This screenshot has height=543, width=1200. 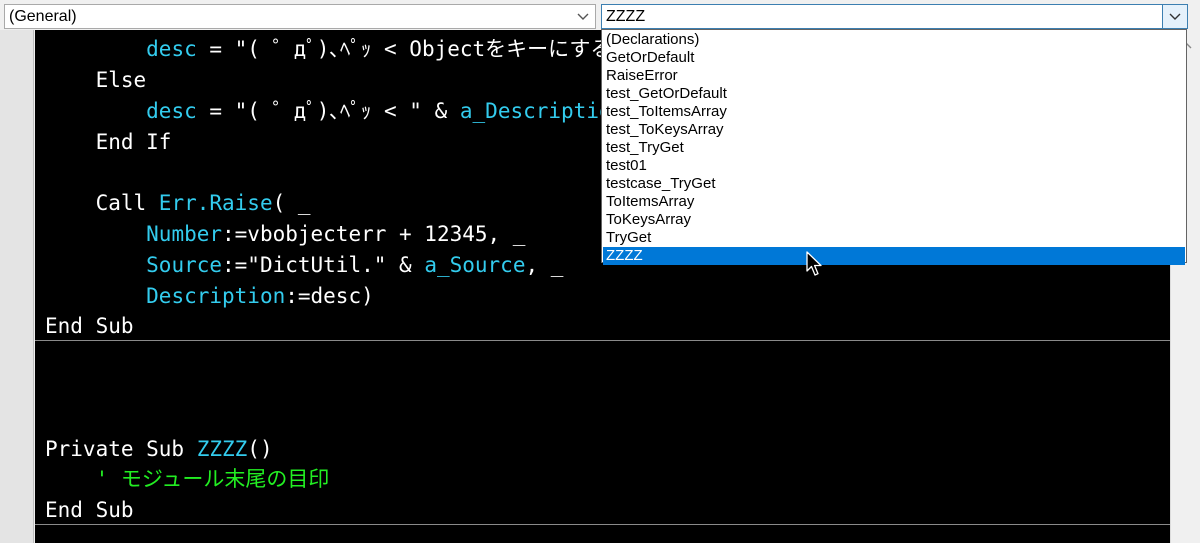 What do you see at coordinates (43, 16) in the screenshot?
I see `object-combobox-value: (General)` at bounding box center [43, 16].